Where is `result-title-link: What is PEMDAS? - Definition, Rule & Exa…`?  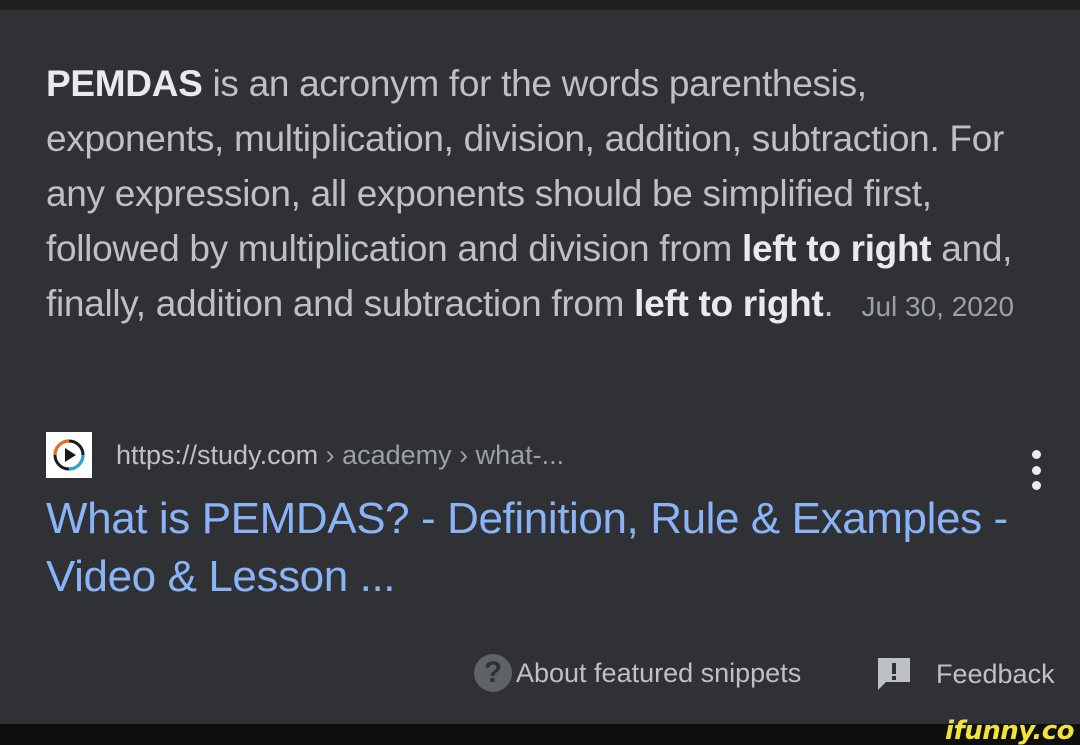 result-title-link: What is PEMDAS? - Definition, Rule & Exa… is located at coordinates (551, 548).